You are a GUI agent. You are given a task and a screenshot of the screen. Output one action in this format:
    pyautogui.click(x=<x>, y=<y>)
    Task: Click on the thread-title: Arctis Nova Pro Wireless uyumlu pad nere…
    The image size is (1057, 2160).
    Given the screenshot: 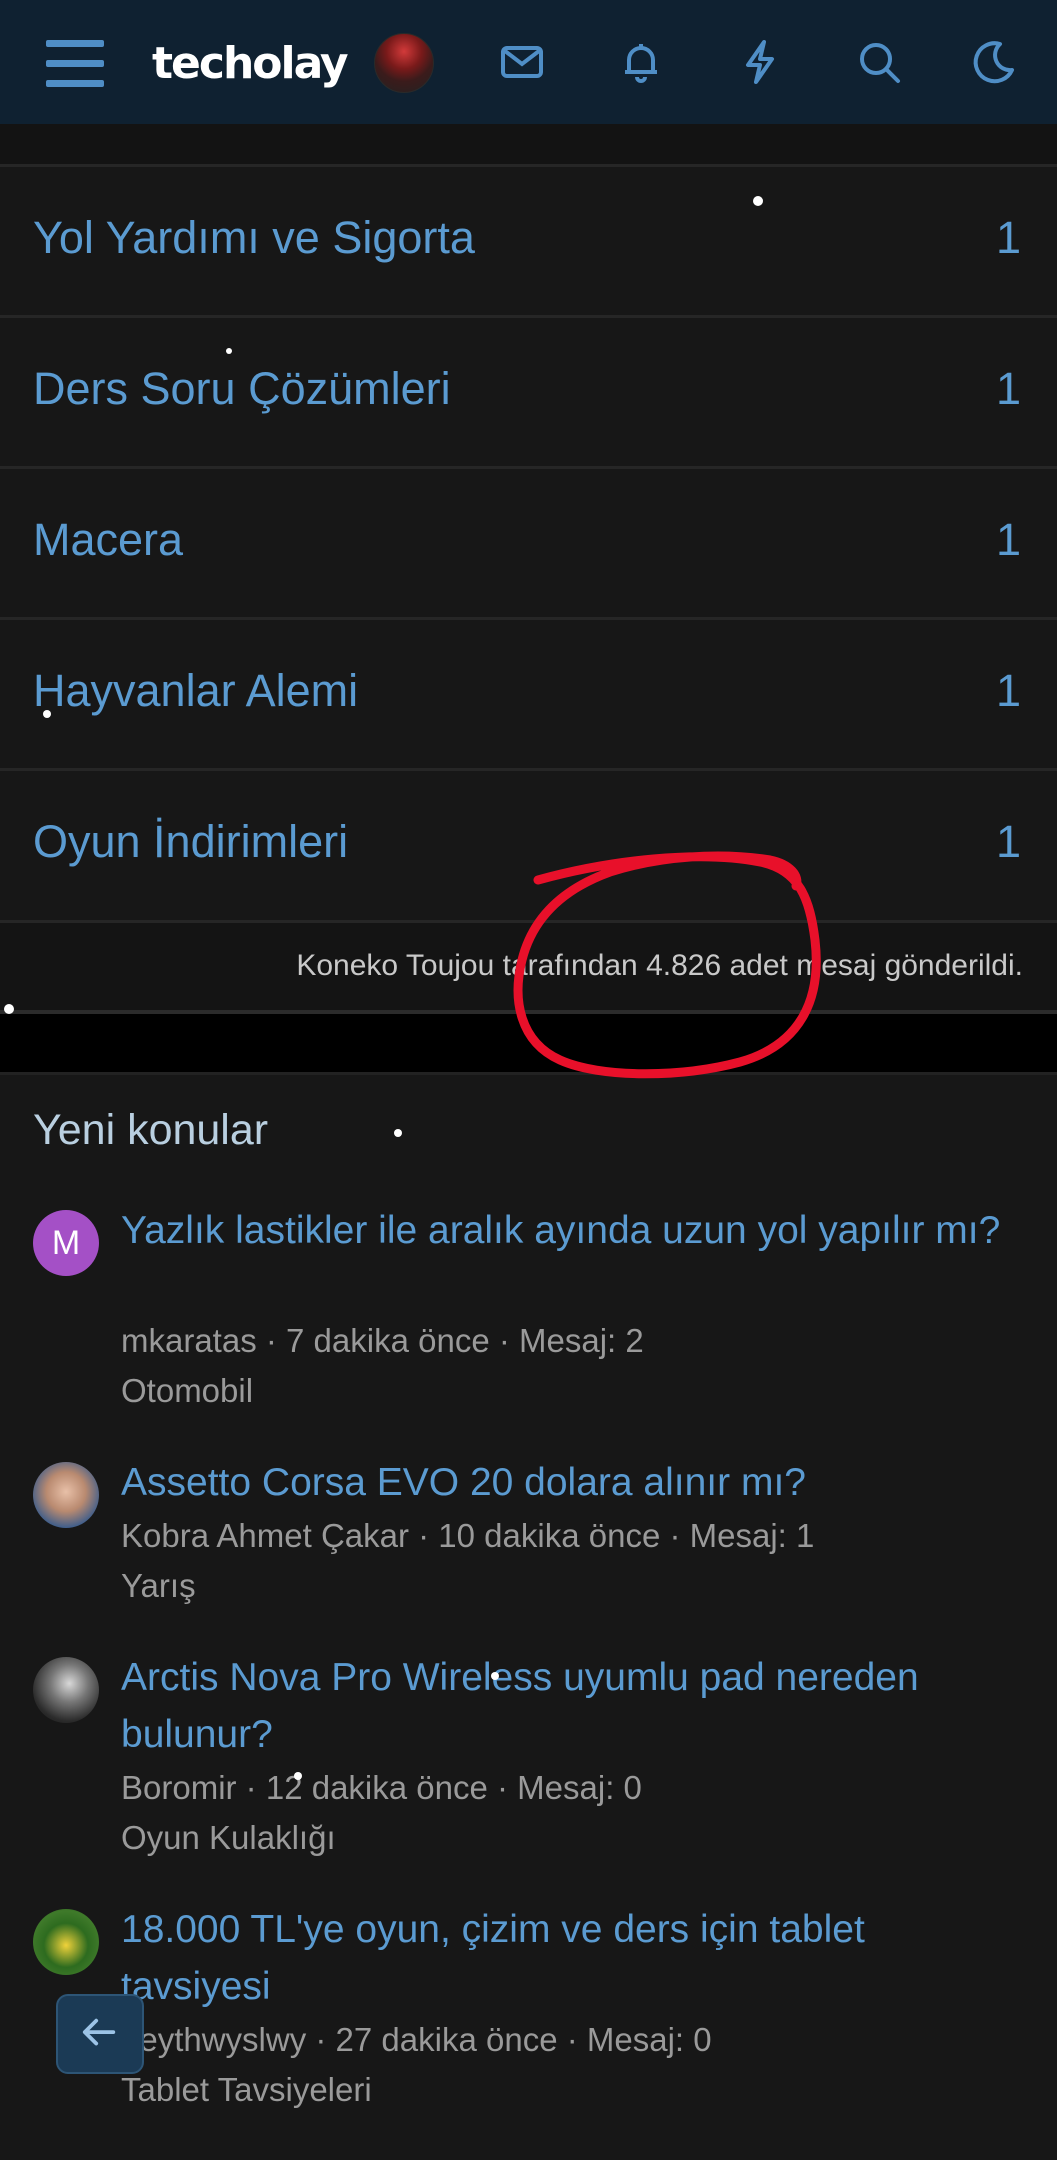 What is the action you would take?
    pyautogui.click(x=561, y=1706)
    